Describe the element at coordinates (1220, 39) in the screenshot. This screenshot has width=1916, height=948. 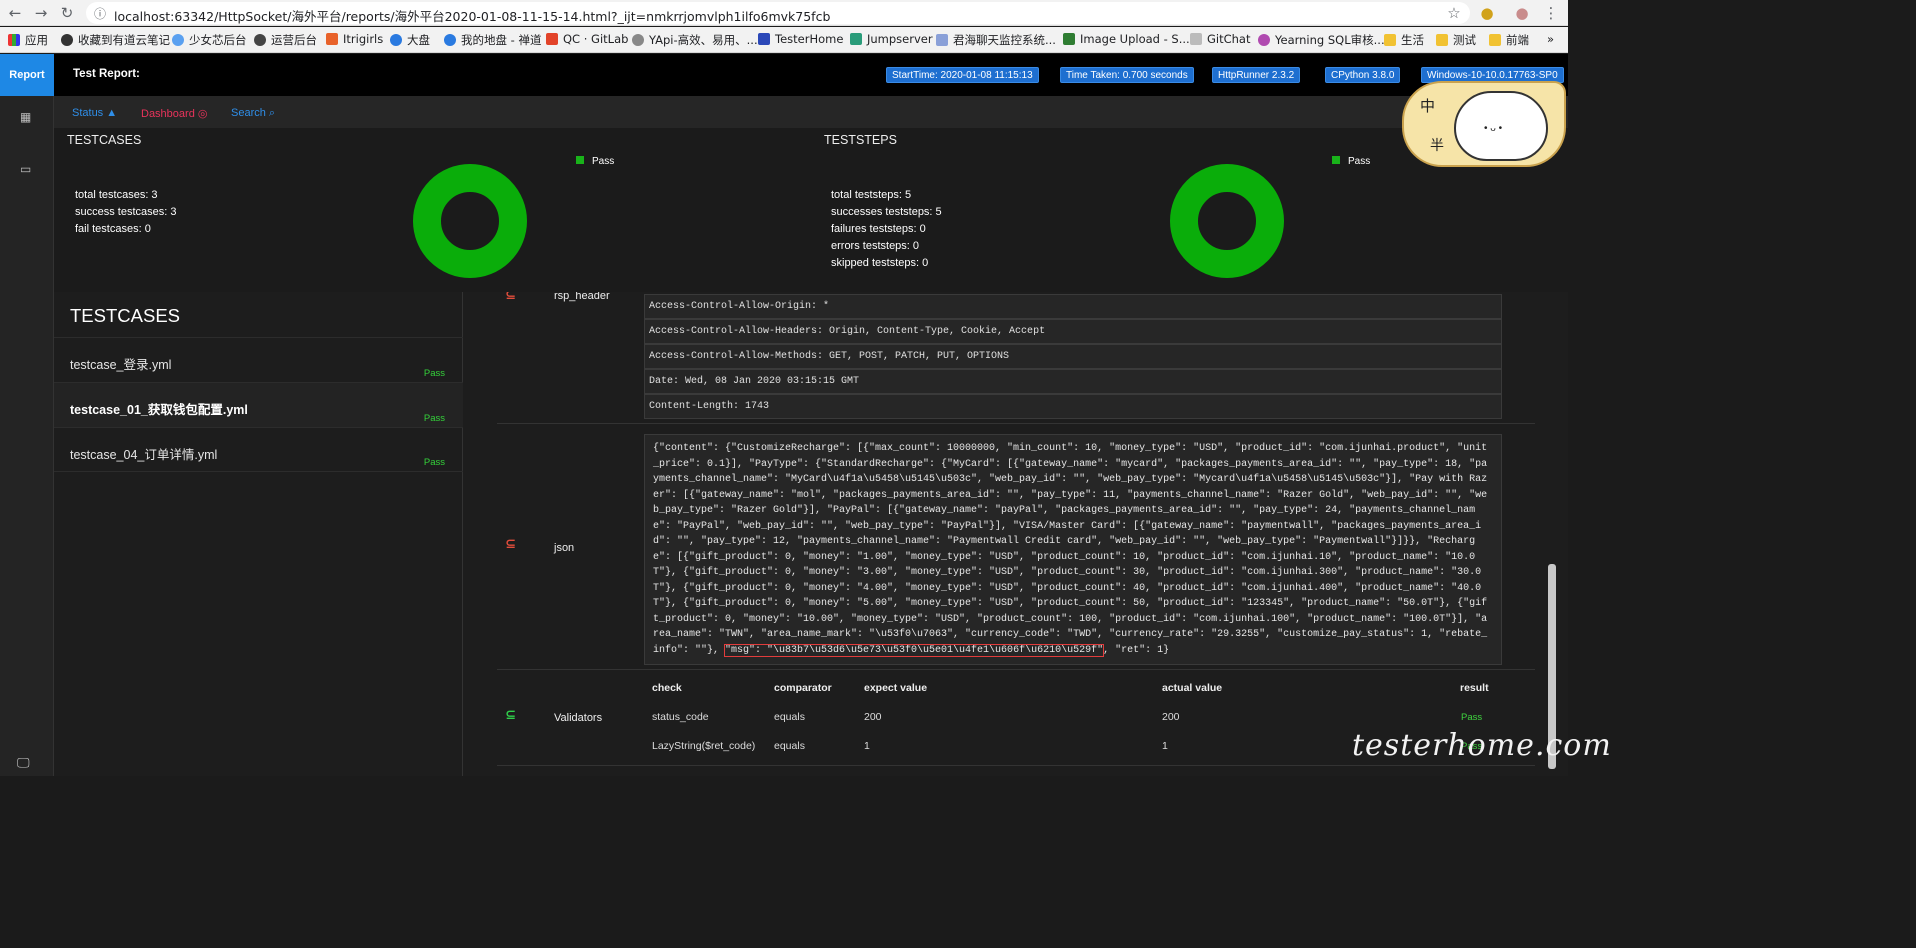
I see `bookmark-item: GitChat` at that location.